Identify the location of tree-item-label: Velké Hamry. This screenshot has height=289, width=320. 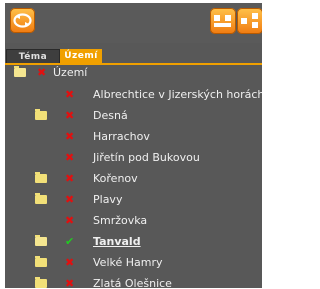
(128, 262).